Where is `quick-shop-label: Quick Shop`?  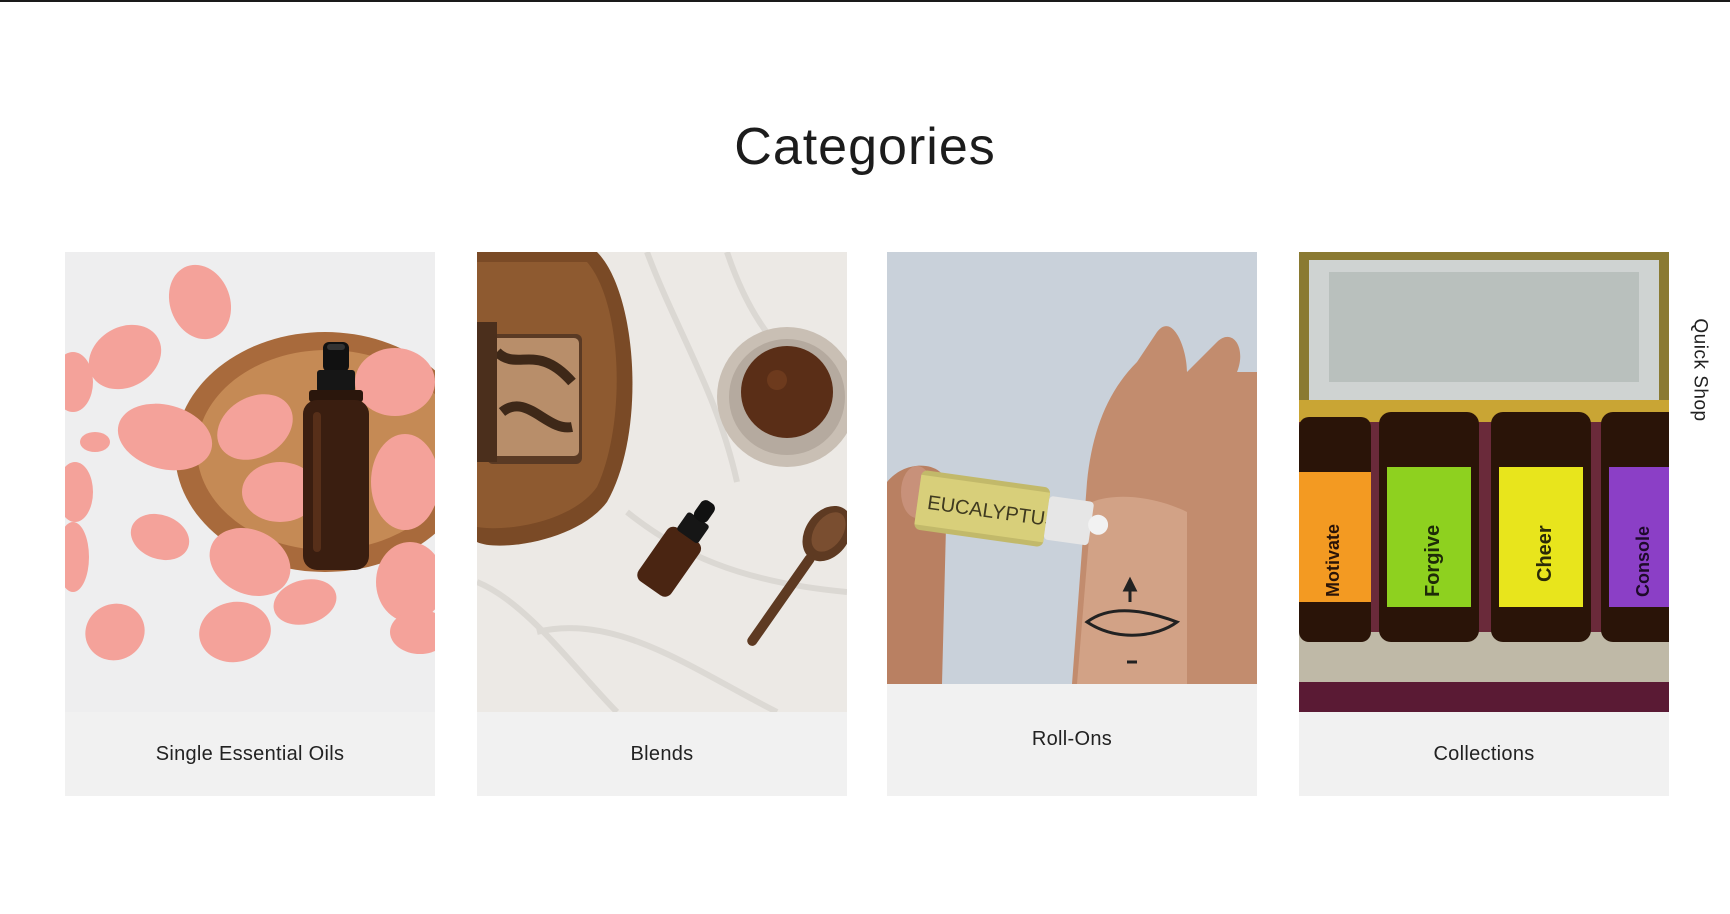 quick-shop-label: Quick Shop is located at coordinates (1701, 370).